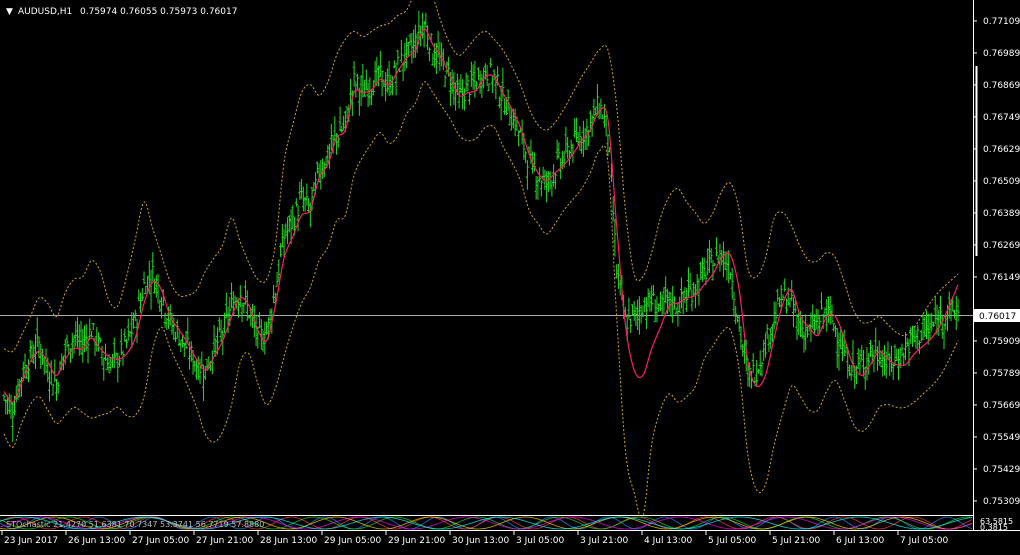 The height and width of the screenshot is (555, 1020). Describe the element at coordinates (224, 541) in the screenshot. I see `time-tick-label: 27 Jun 21:00` at that location.